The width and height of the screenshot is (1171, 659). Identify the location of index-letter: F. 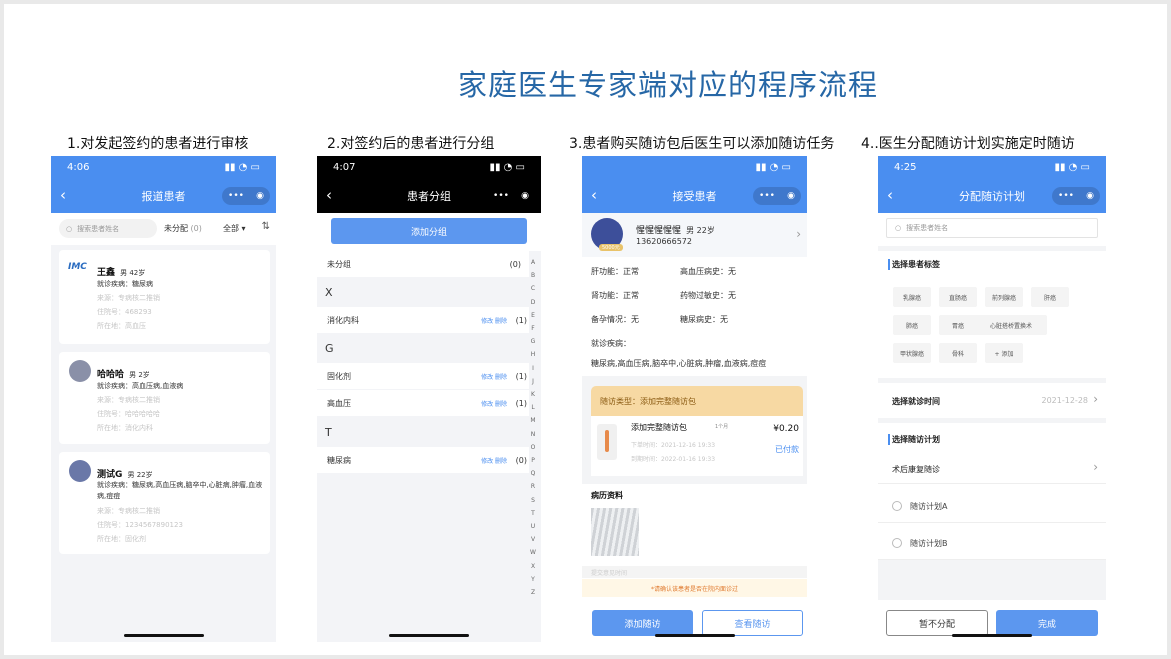
(533, 328).